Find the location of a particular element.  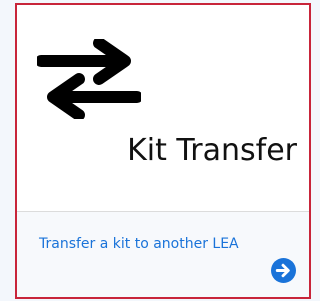

transfer-kit-link: Transfer a kit to another LEA is located at coordinates (139, 244).